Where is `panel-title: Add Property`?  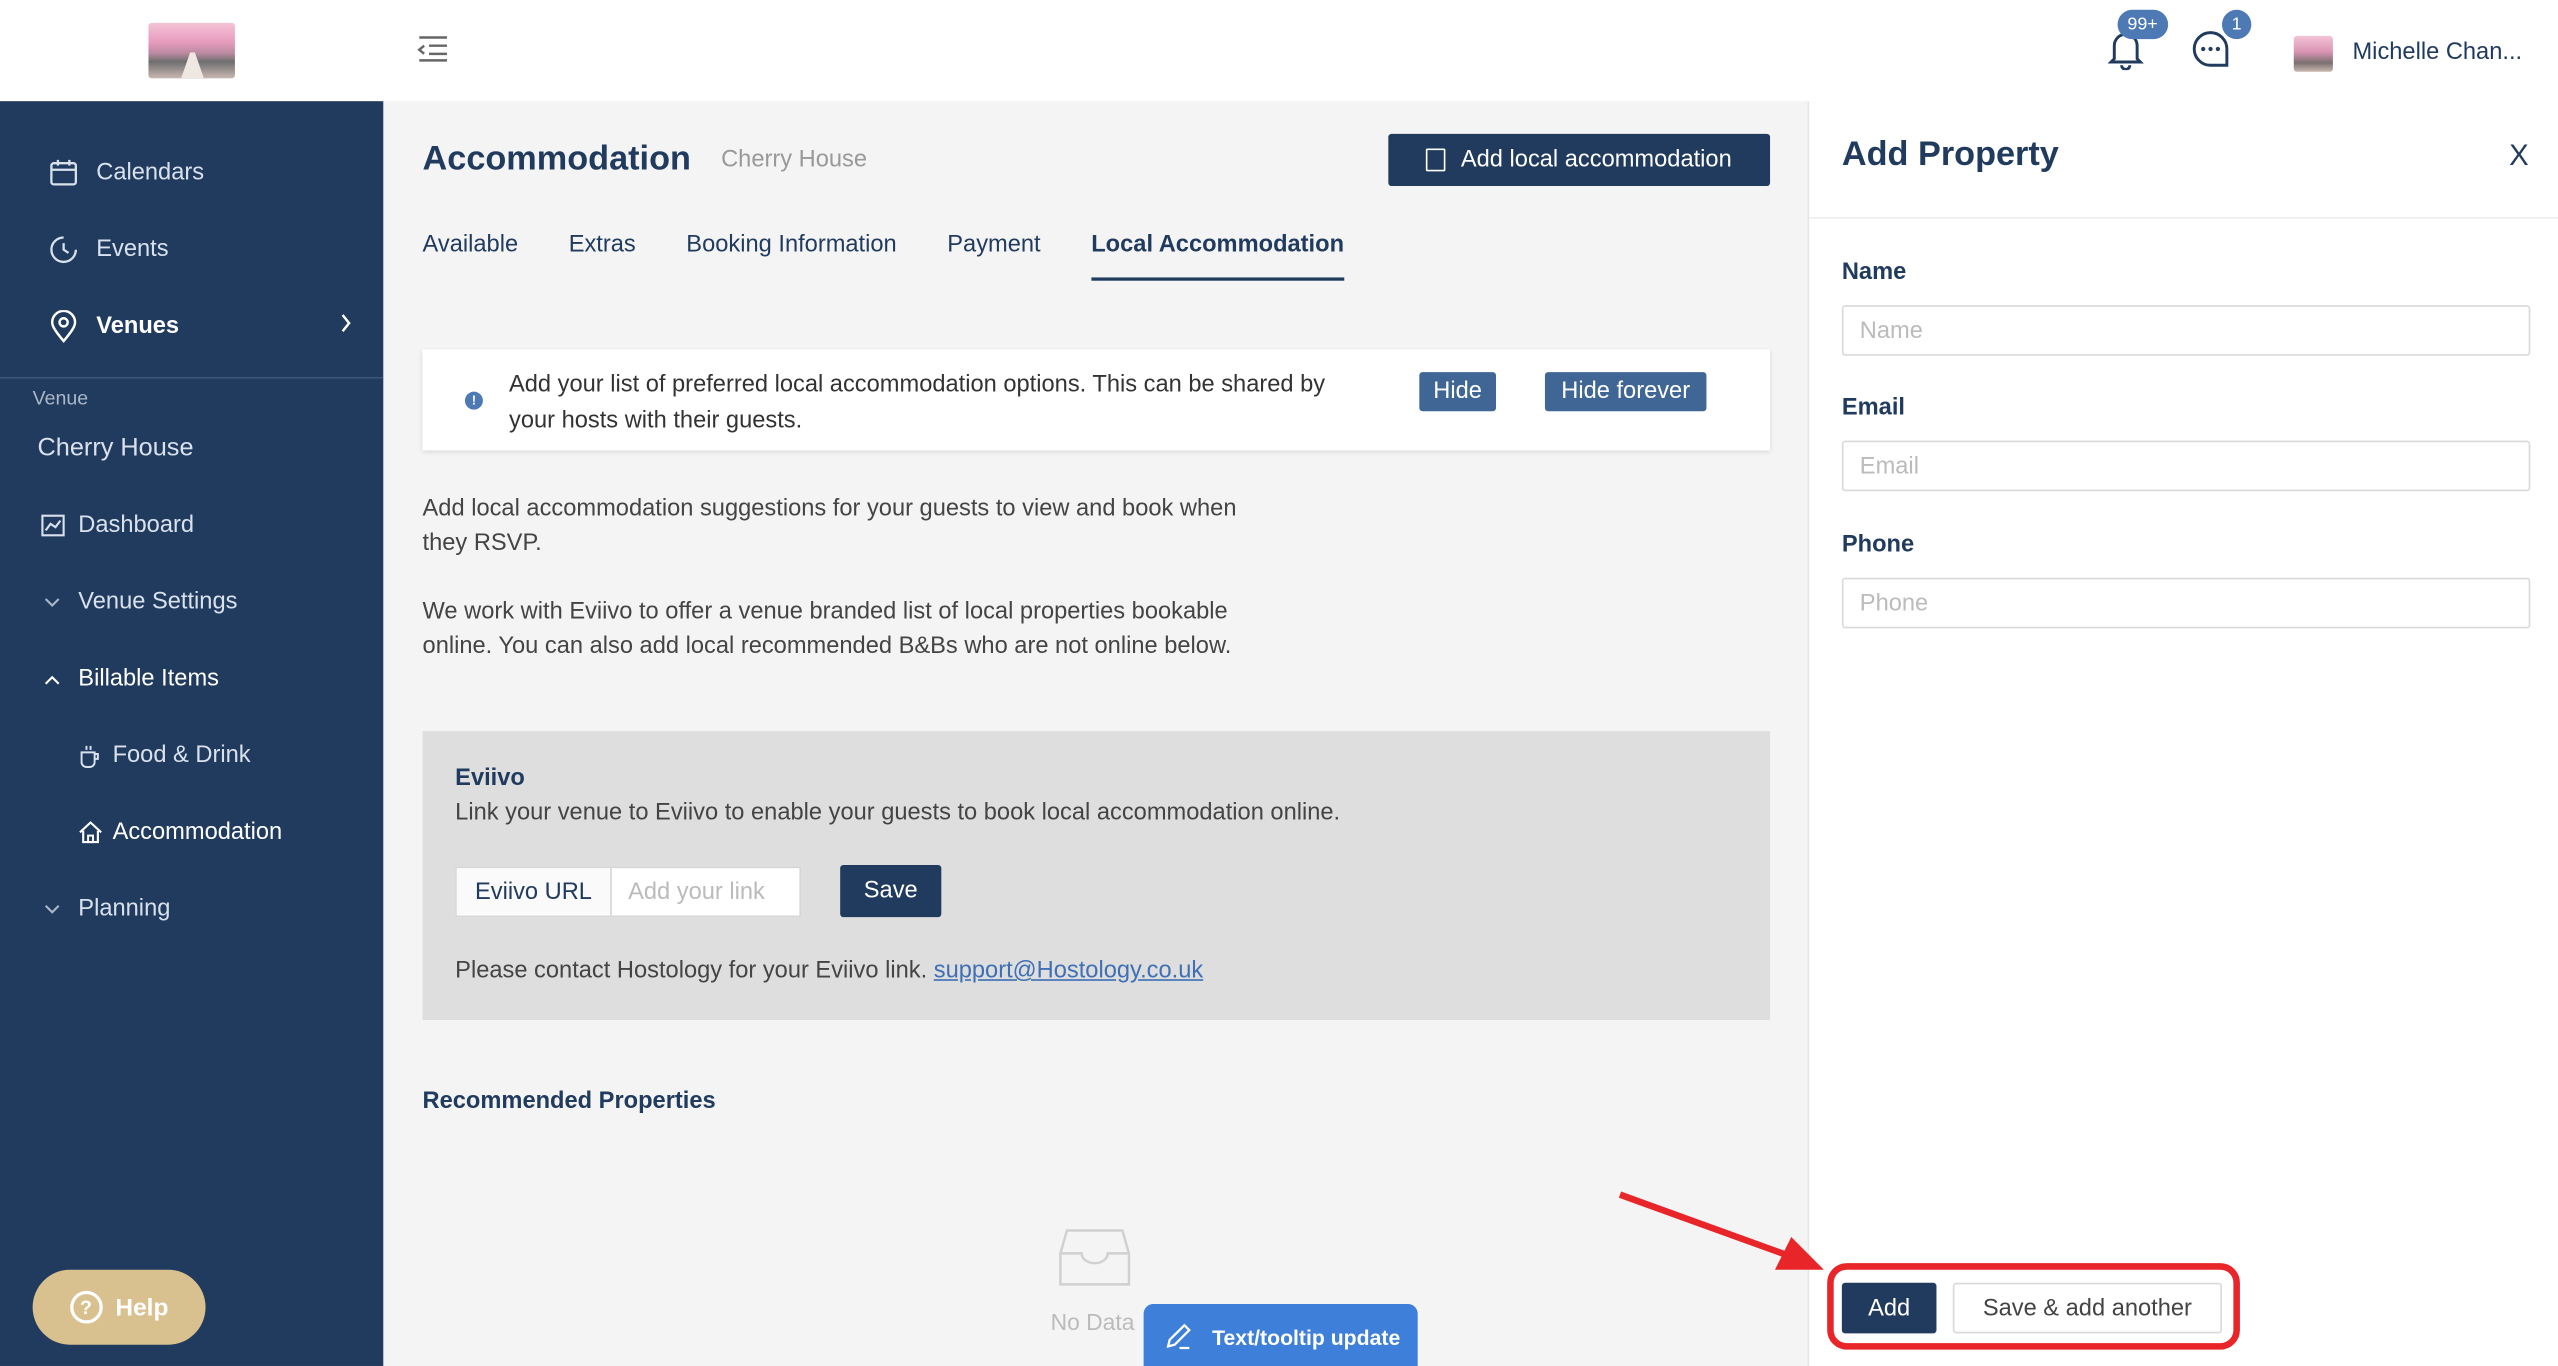
panel-title: Add Property is located at coordinates (1950, 154).